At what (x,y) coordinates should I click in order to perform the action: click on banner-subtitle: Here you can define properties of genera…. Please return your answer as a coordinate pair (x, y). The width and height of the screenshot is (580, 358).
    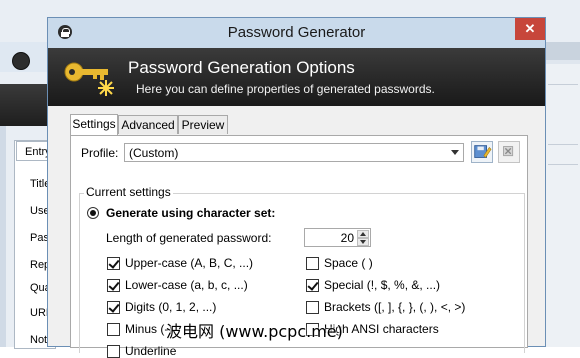
    Looking at the image, I should click on (285, 89).